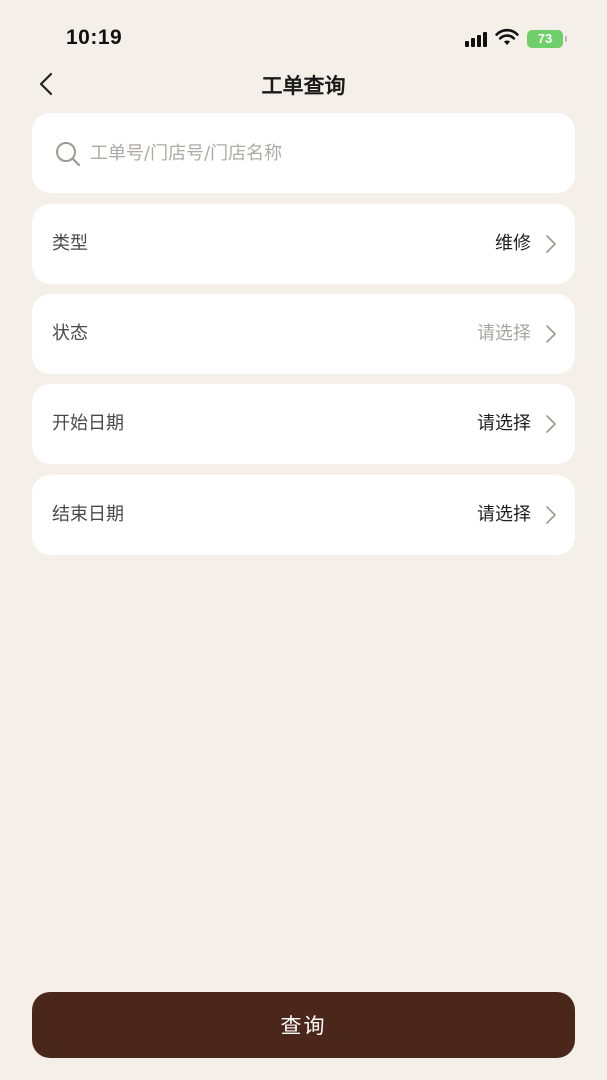 This screenshot has height=1080, width=607. Describe the element at coordinates (320, 153) in the screenshot. I see `search-input` at that location.